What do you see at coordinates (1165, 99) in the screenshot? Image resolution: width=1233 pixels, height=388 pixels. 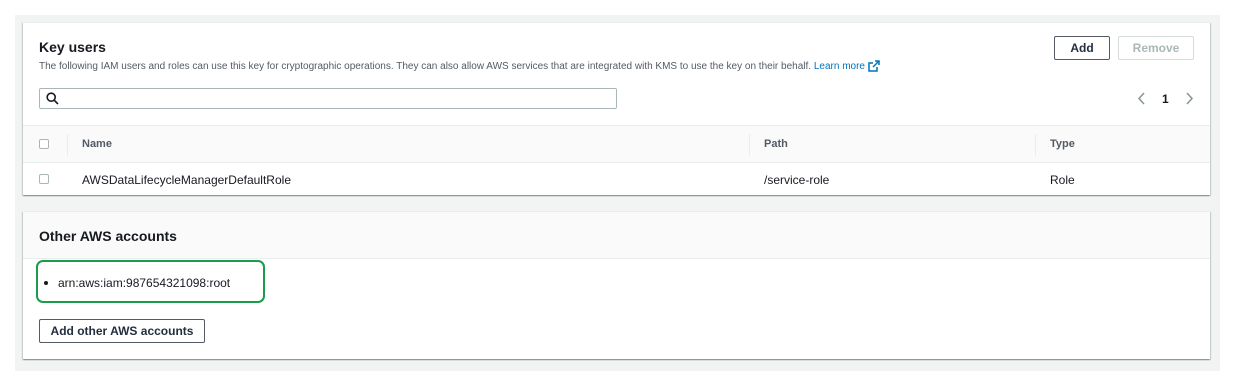 I see `current-page-number: 1` at bounding box center [1165, 99].